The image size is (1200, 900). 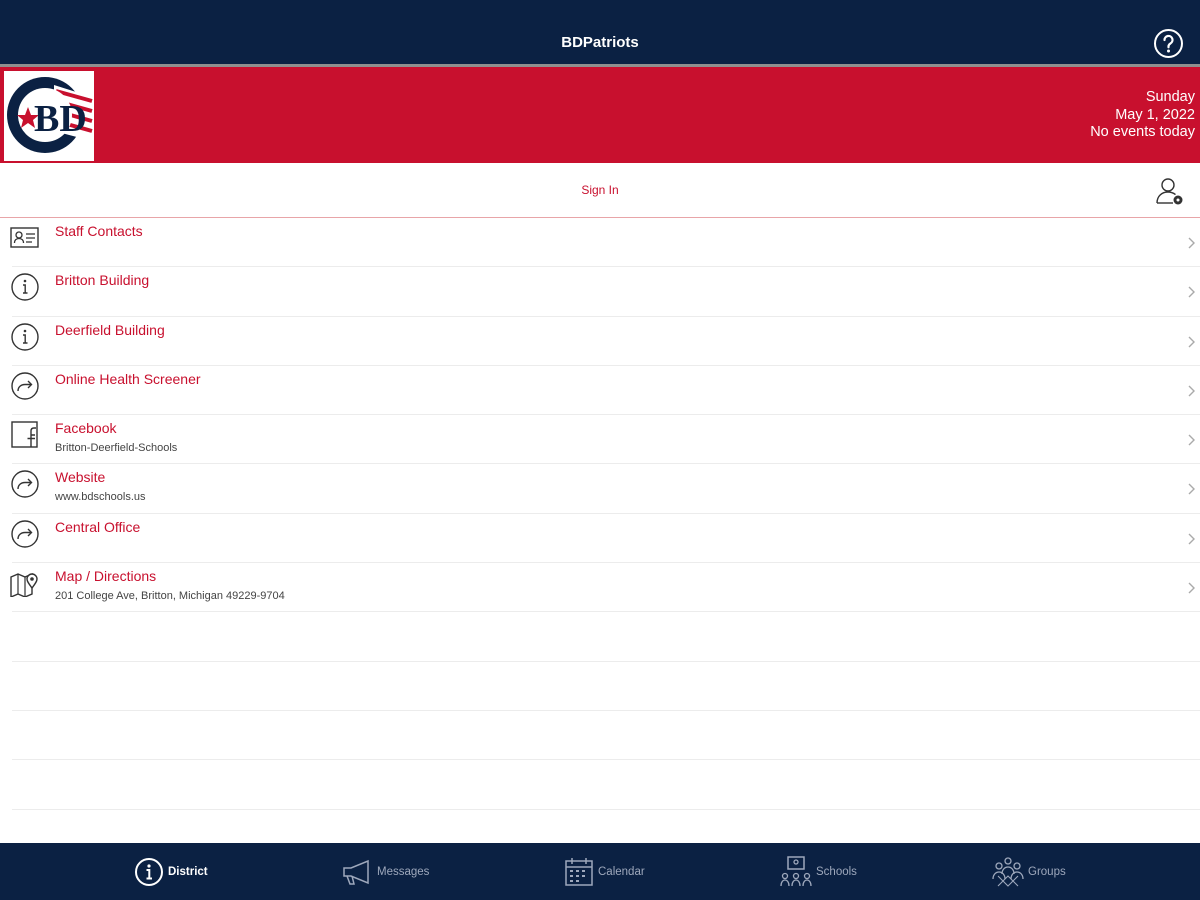 What do you see at coordinates (605, 489) in the screenshot?
I see `list-item-website: Website www.bdschools.us` at bounding box center [605, 489].